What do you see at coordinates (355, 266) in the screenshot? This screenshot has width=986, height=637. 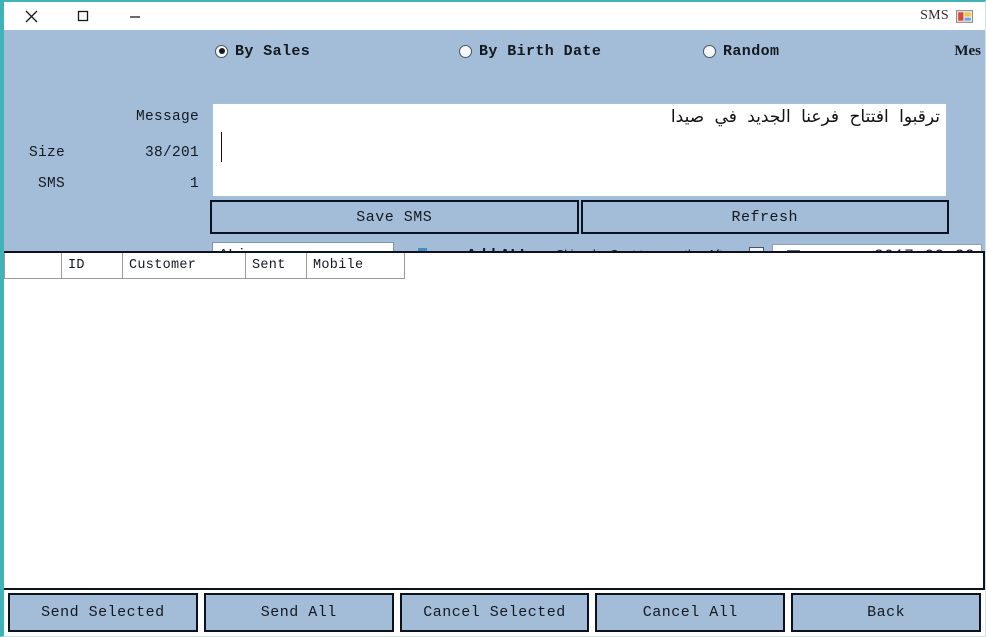 I see `column-header-mobile: Mobile` at bounding box center [355, 266].